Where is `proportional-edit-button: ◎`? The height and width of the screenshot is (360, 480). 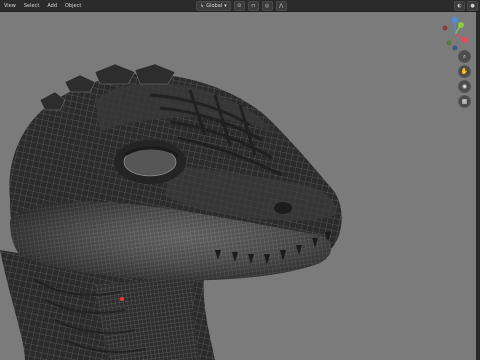 proportional-edit-button: ◎ is located at coordinates (267, 6).